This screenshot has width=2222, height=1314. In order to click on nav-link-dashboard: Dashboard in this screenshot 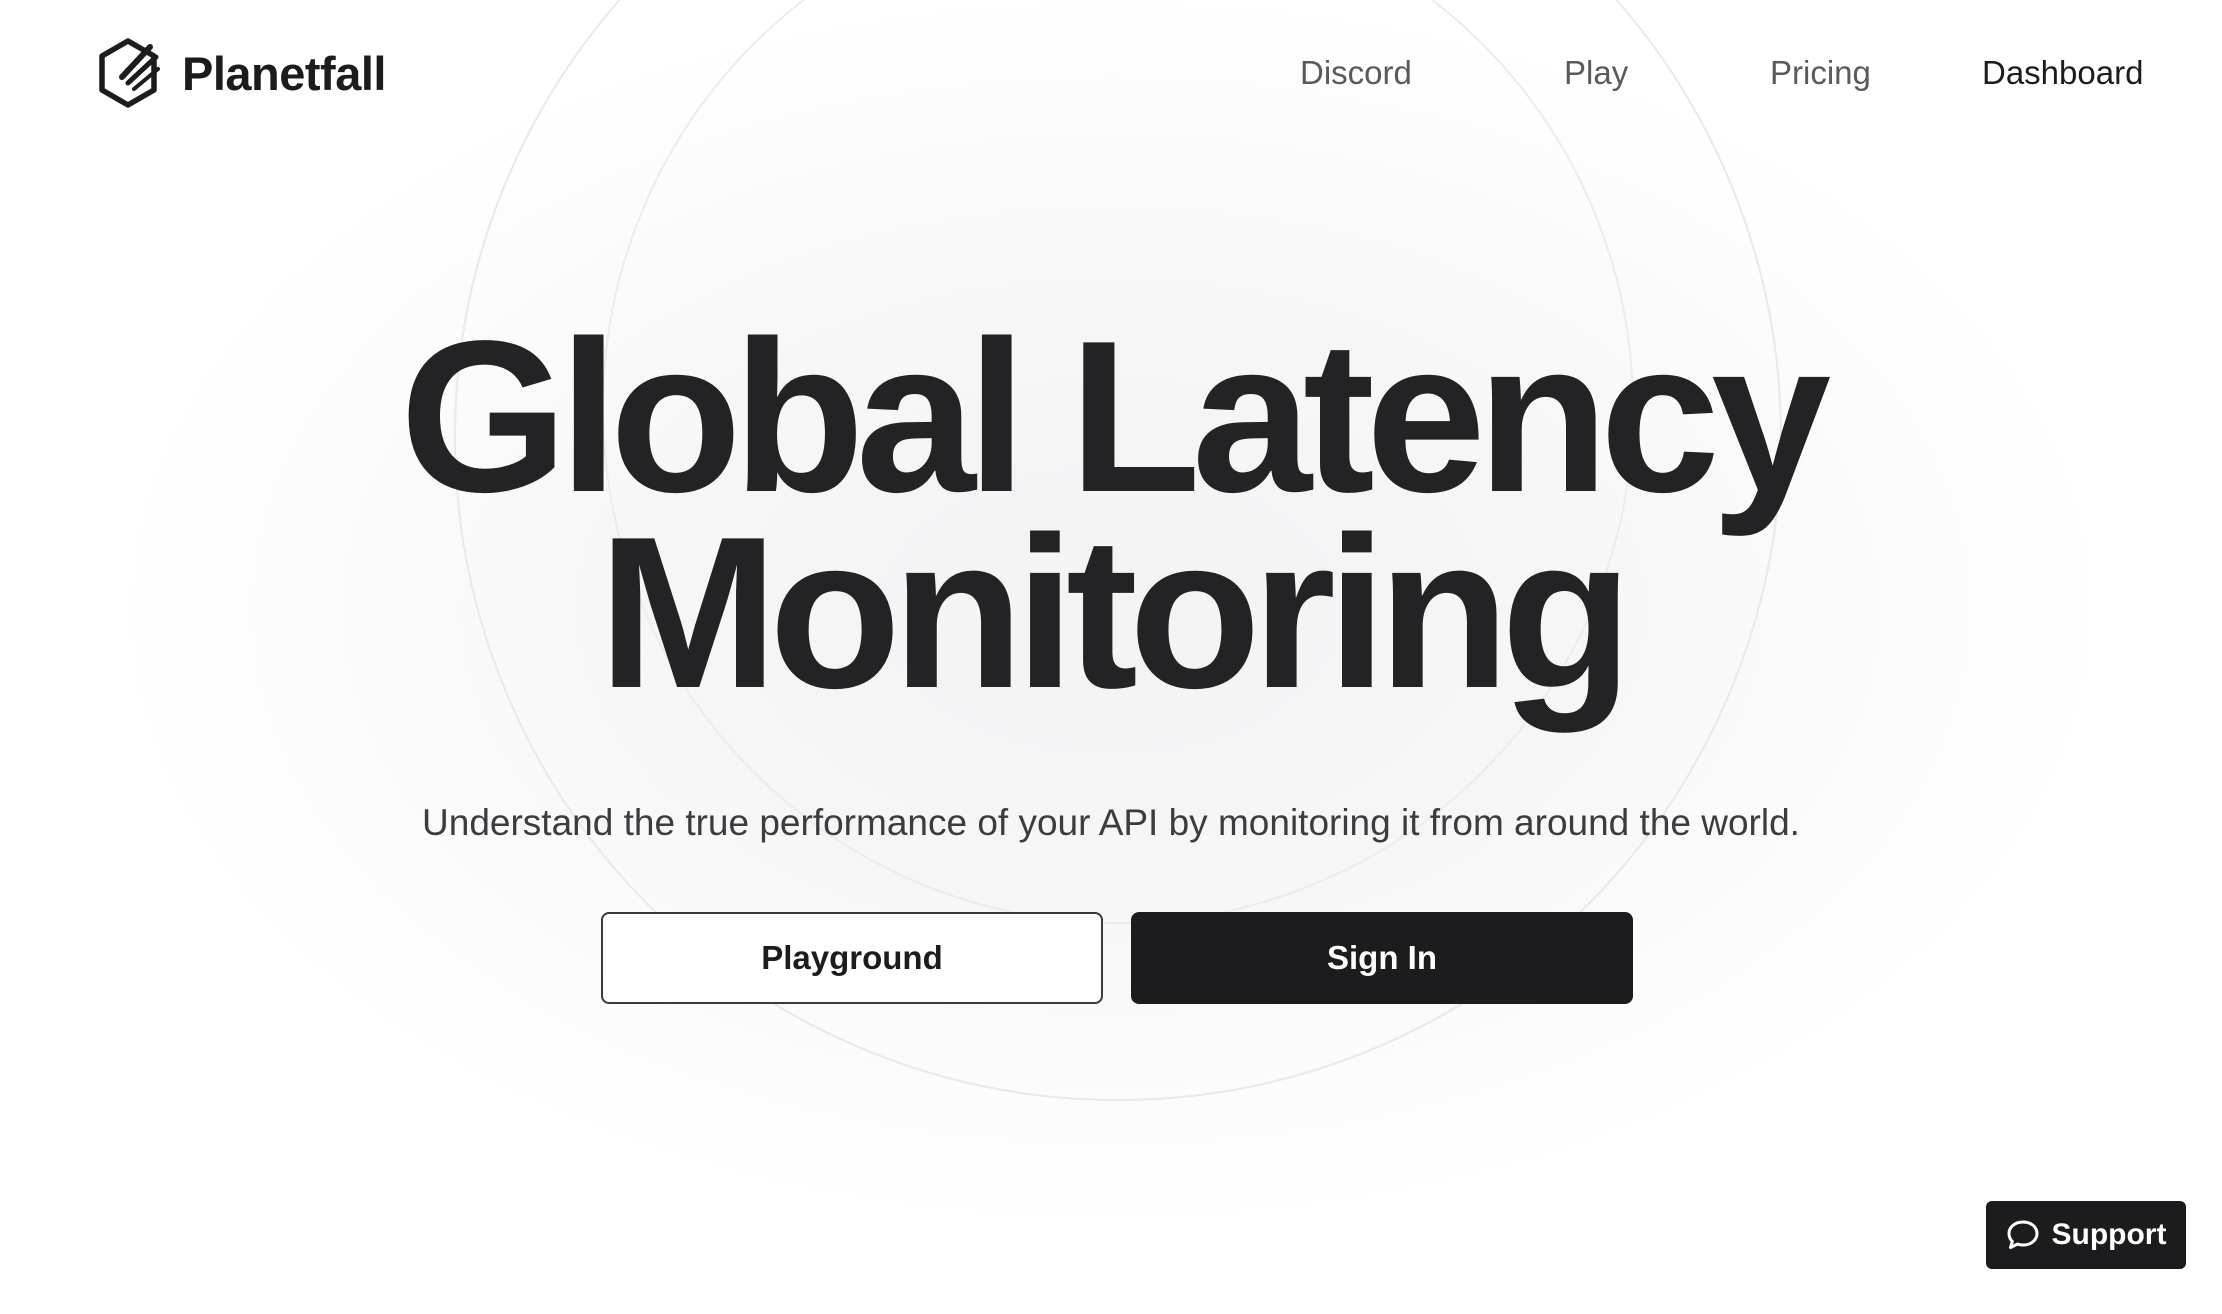, I will do `click(2062, 73)`.